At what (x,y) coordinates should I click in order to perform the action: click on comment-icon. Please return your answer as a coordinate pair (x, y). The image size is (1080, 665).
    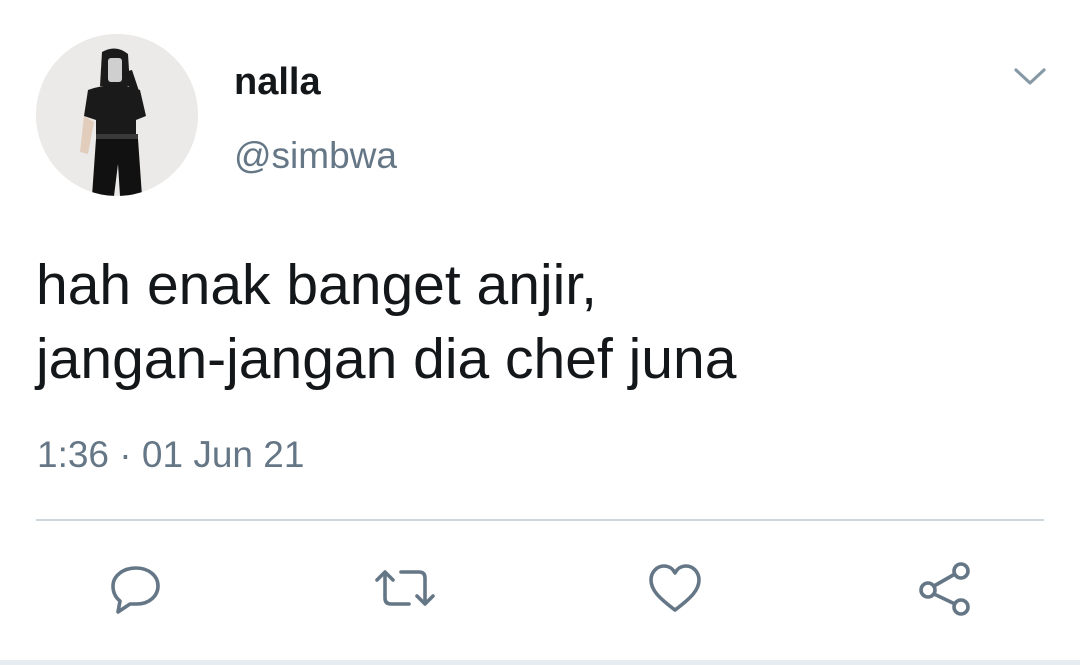
    Looking at the image, I should click on (135, 590).